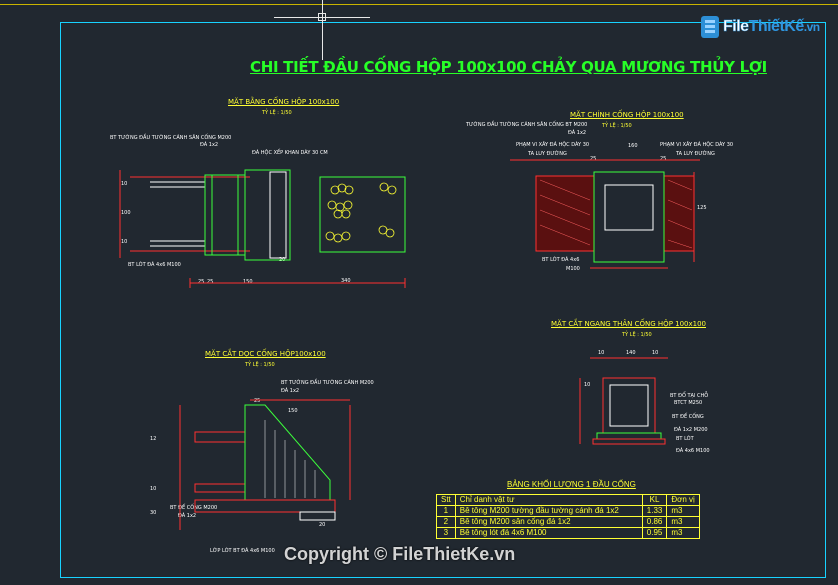 The image size is (838, 585). I want to click on plan-view-drawing, so click(262, 228).